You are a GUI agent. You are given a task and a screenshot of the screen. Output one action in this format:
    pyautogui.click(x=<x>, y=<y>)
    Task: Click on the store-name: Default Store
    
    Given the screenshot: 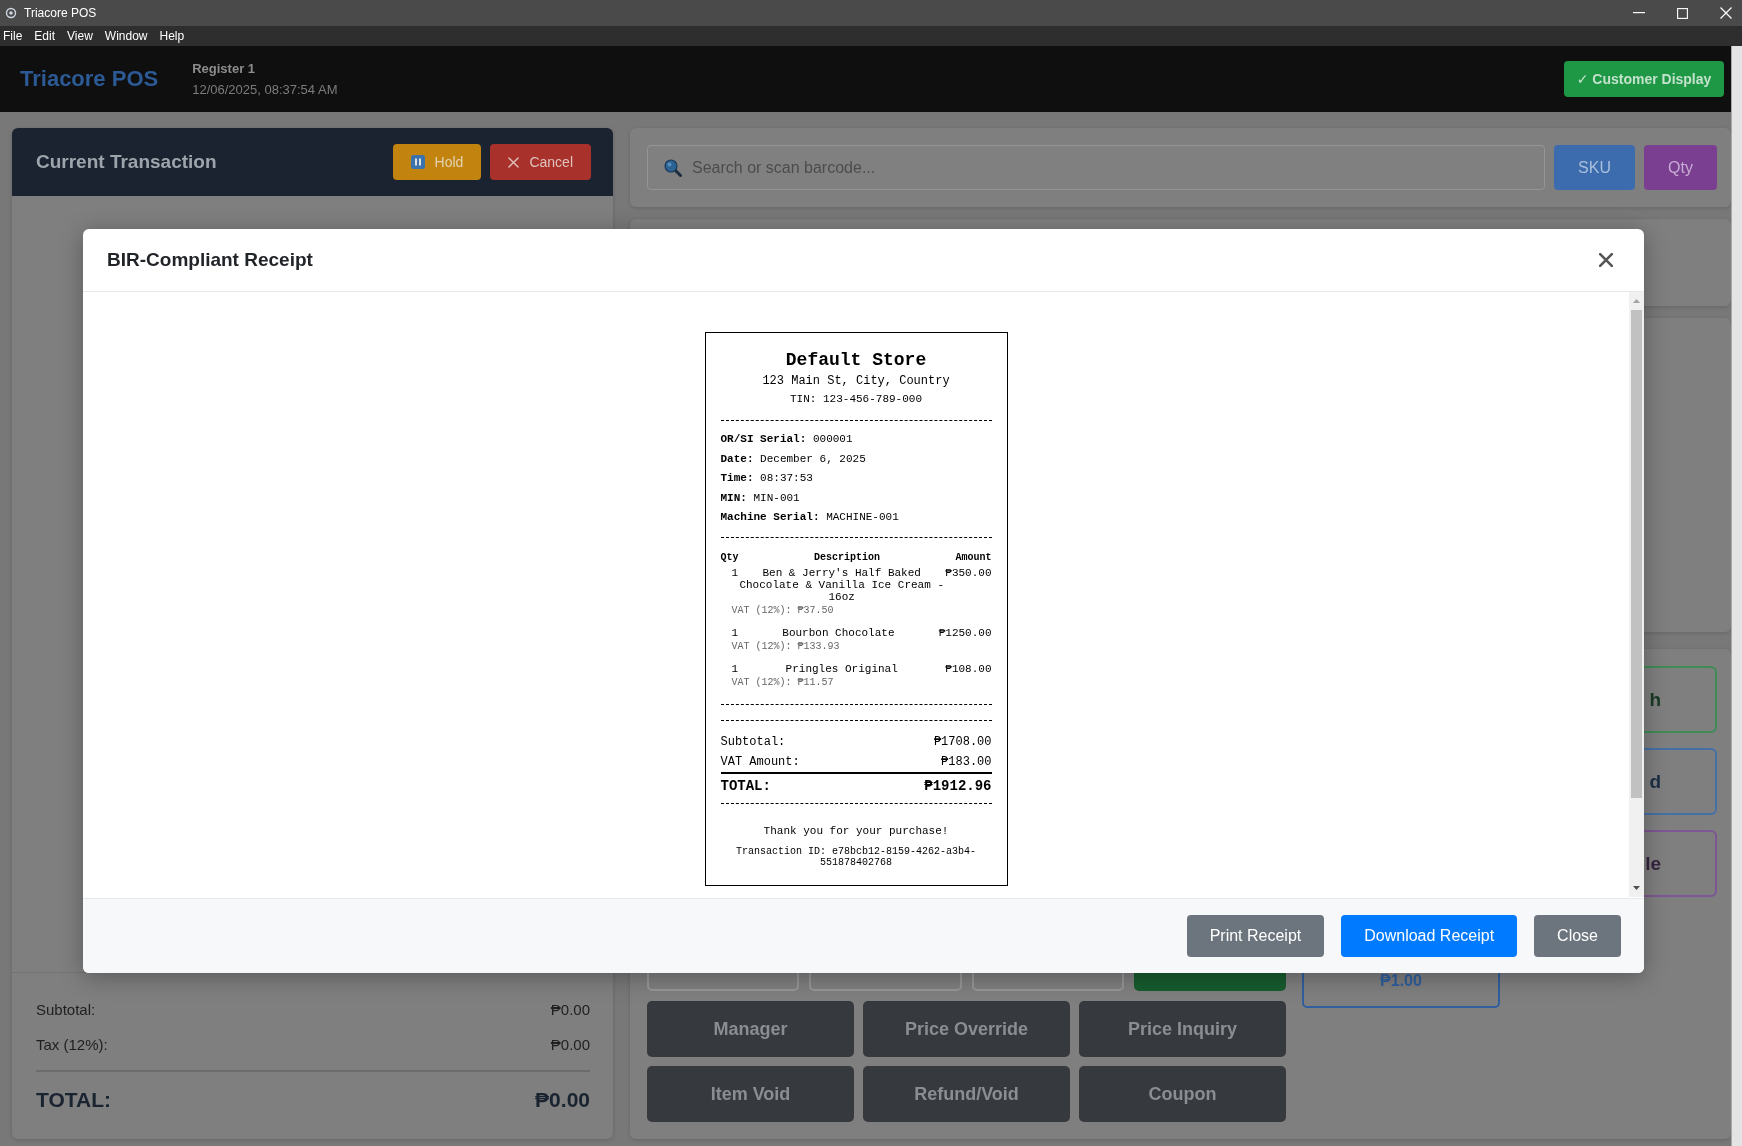 What is the action you would take?
    pyautogui.click(x=856, y=360)
    